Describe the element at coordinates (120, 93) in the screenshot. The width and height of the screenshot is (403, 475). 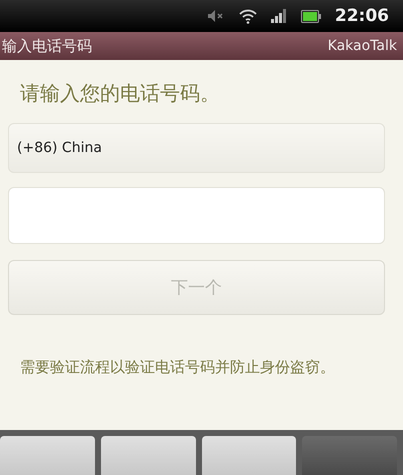
I see `heading-text: 请输入您的电话号码。` at that location.